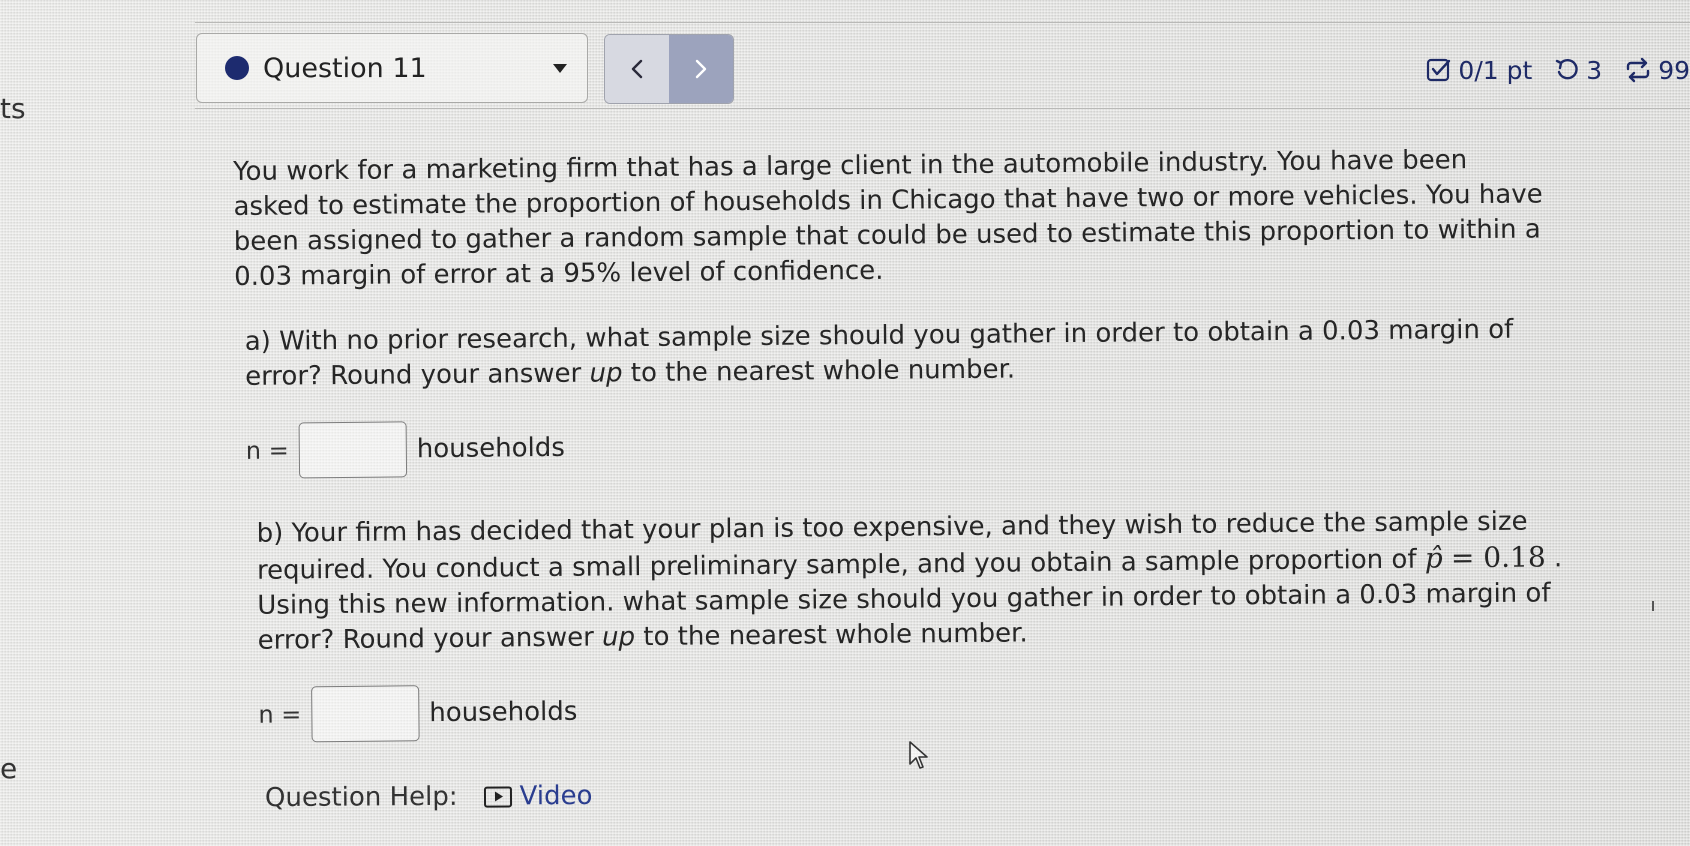  What do you see at coordinates (1498, 557) in the screenshot?
I see `p-hat-value: = 0.18` at bounding box center [1498, 557].